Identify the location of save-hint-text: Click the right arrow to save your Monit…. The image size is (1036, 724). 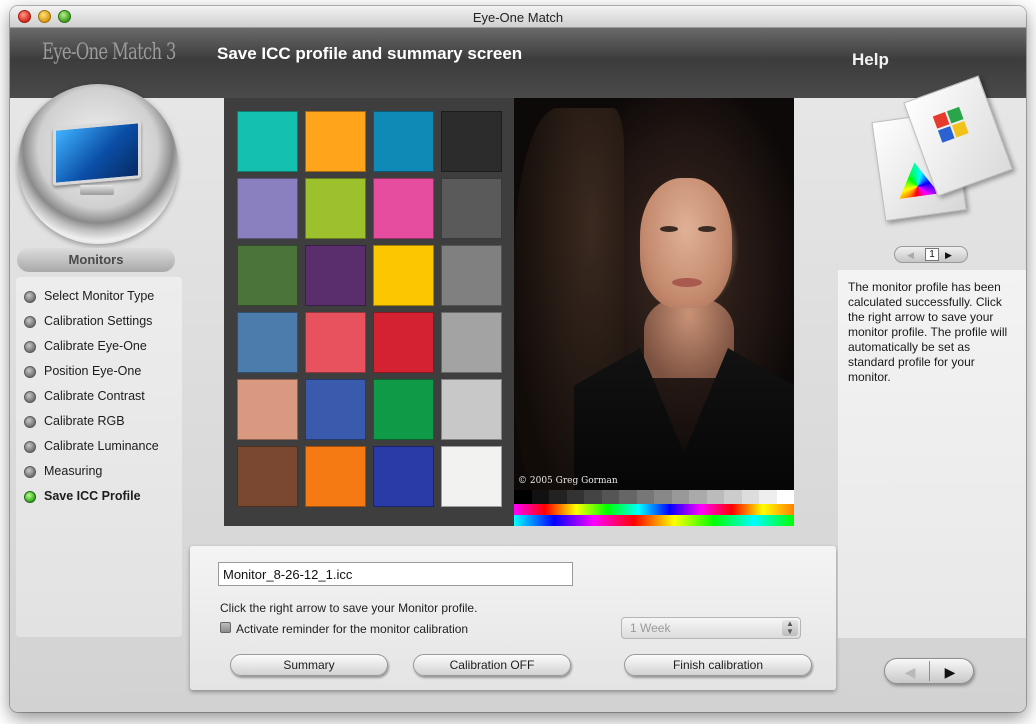
(349, 608).